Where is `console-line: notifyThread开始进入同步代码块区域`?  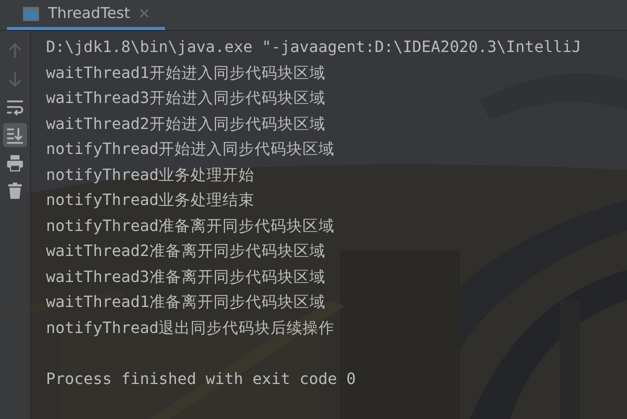
console-line: notifyThread开始进入同步代码块区域 is located at coordinates (190, 149).